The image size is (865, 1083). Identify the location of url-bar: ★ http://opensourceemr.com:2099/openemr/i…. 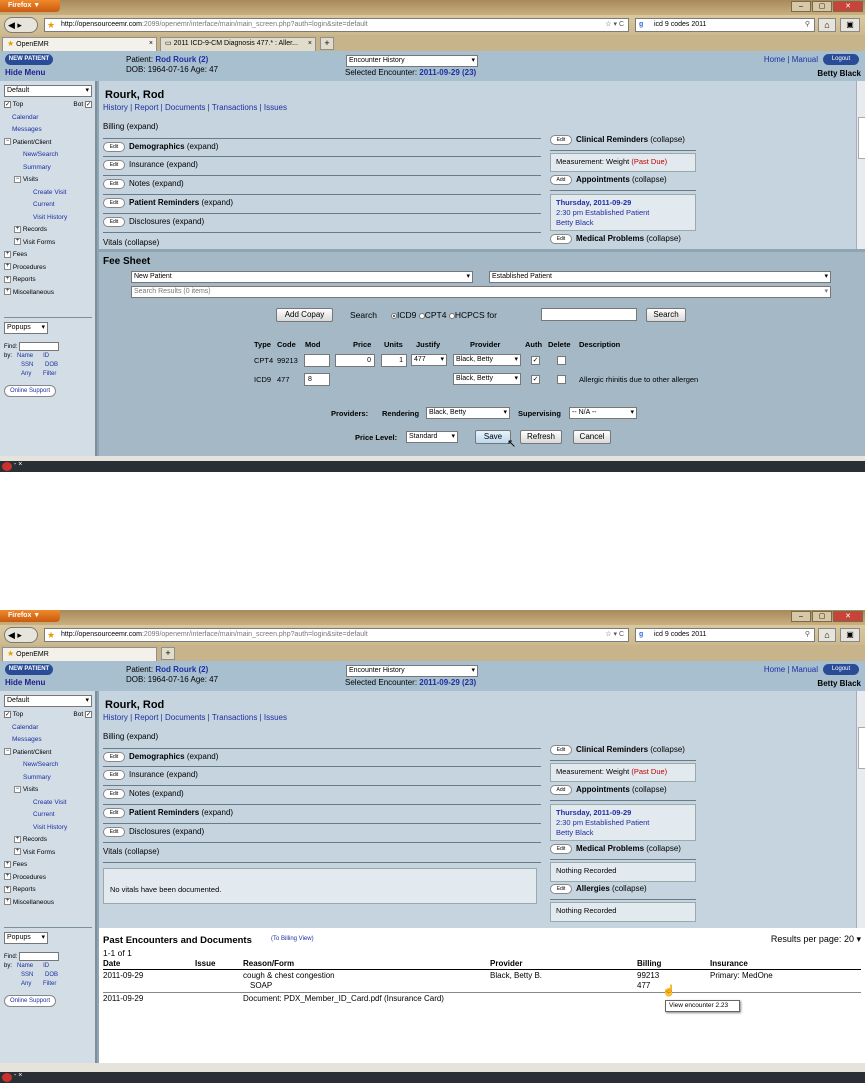
(336, 635).